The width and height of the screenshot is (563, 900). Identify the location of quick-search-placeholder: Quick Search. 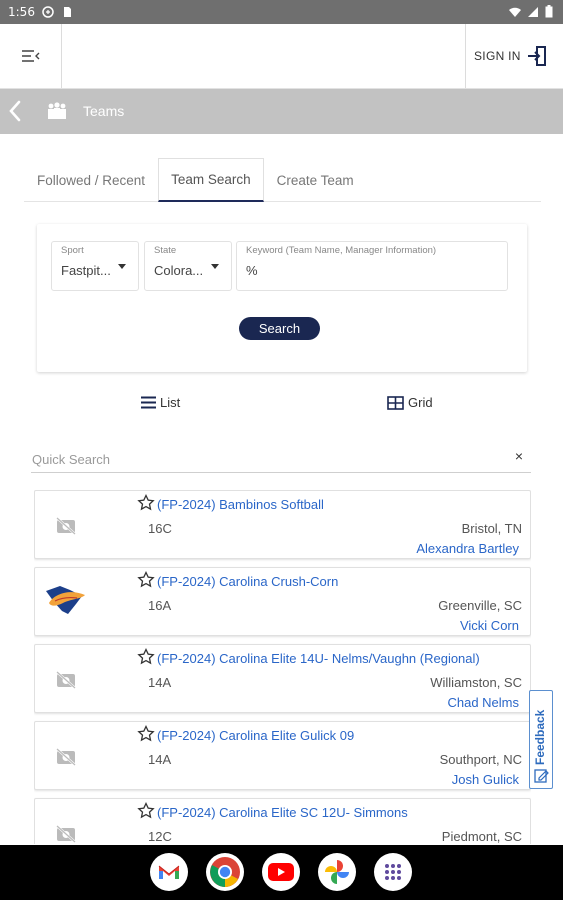
(71, 459).